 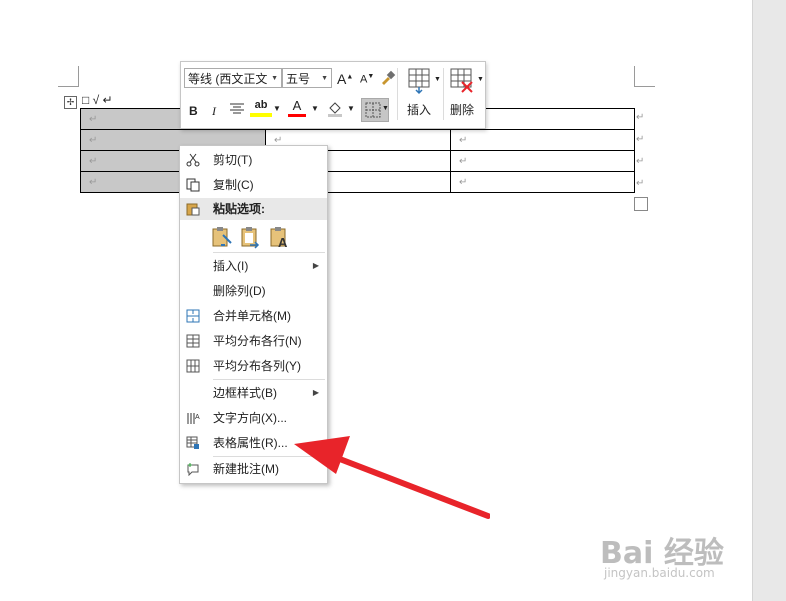 What do you see at coordinates (367, 79) in the screenshot?
I see `shrink-font-button: A▼` at bounding box center [367, 79].